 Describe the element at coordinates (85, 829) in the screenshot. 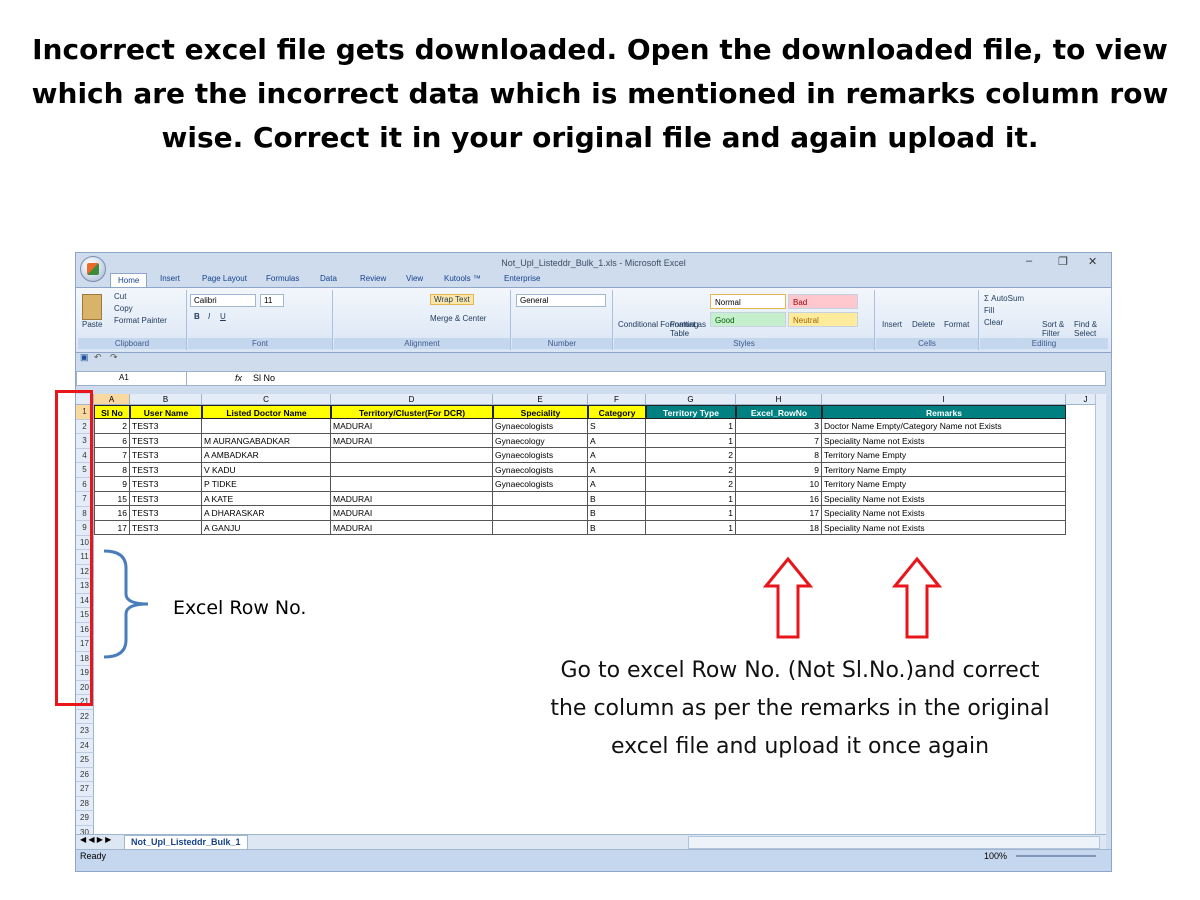

I see `row-header: 30` at that location.